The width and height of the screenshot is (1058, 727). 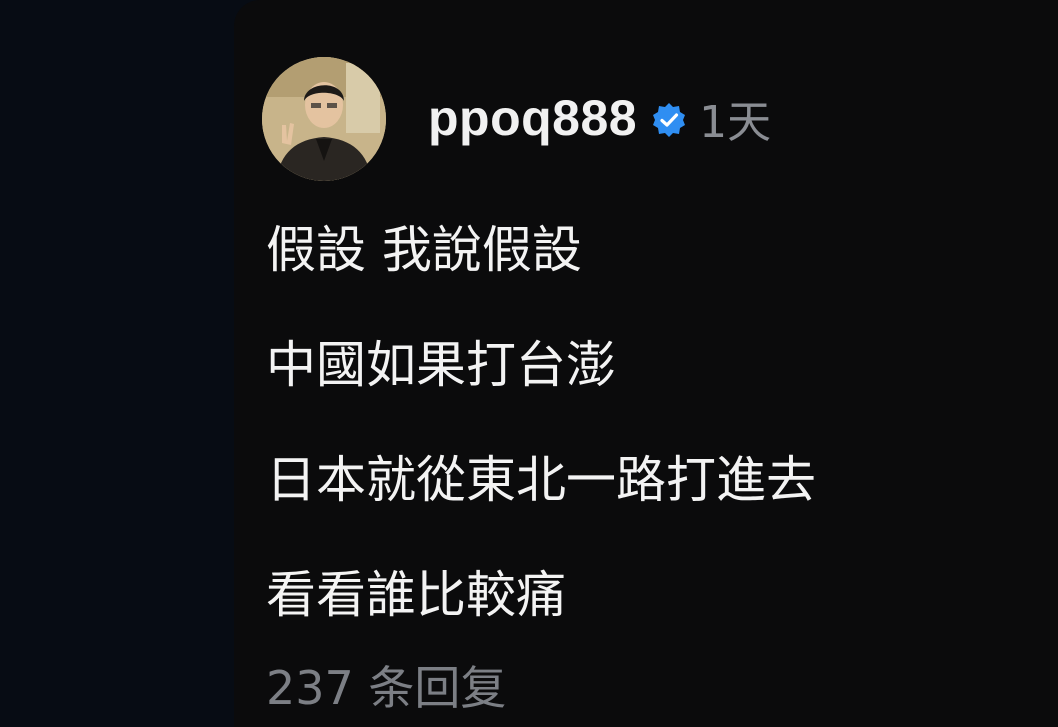 I want to click on post-text-line: 日本就從東北一路打進去, so click(x=541, y=480).